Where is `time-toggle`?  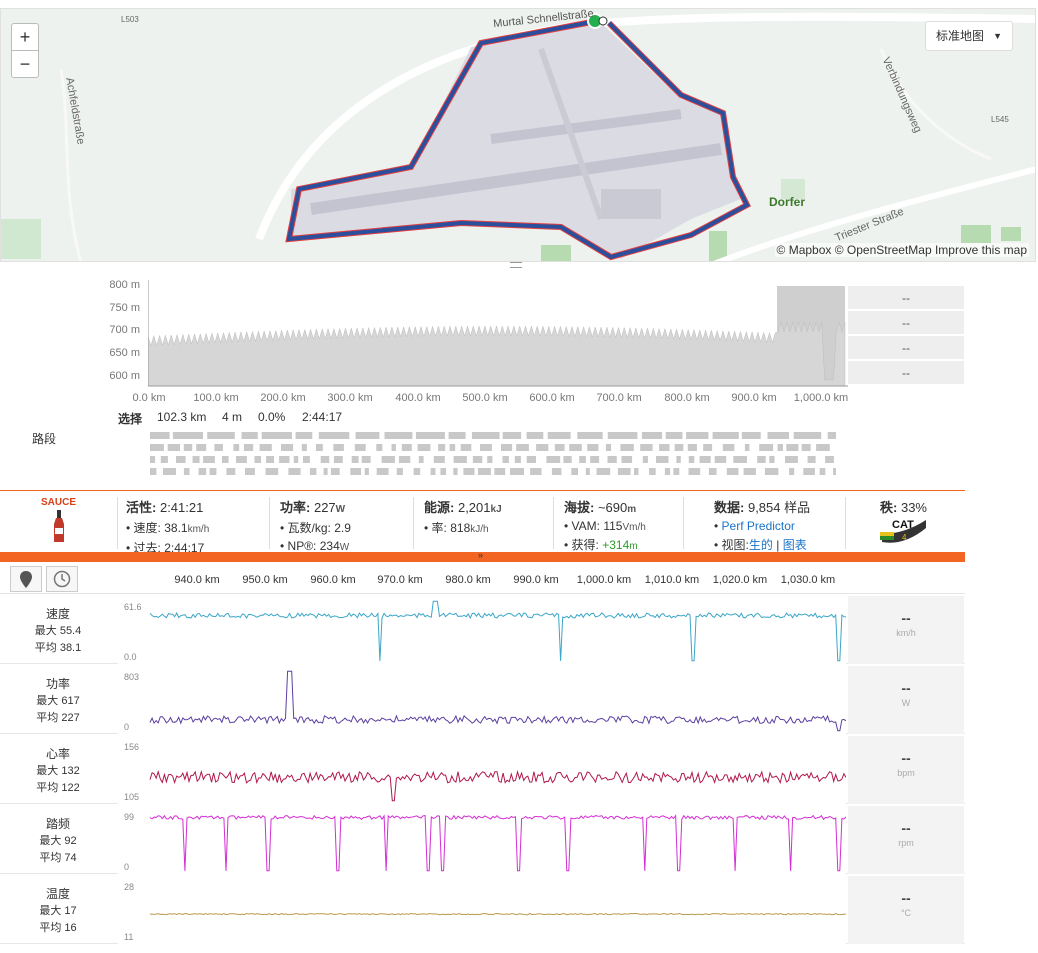
time-toggle is located at coordinates (62, 579).